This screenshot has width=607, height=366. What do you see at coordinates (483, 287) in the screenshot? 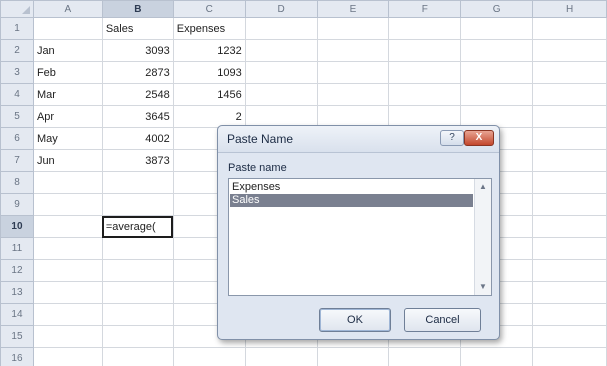
I see `scroll-down-icon: ▼` at bounding box center [483, 287].